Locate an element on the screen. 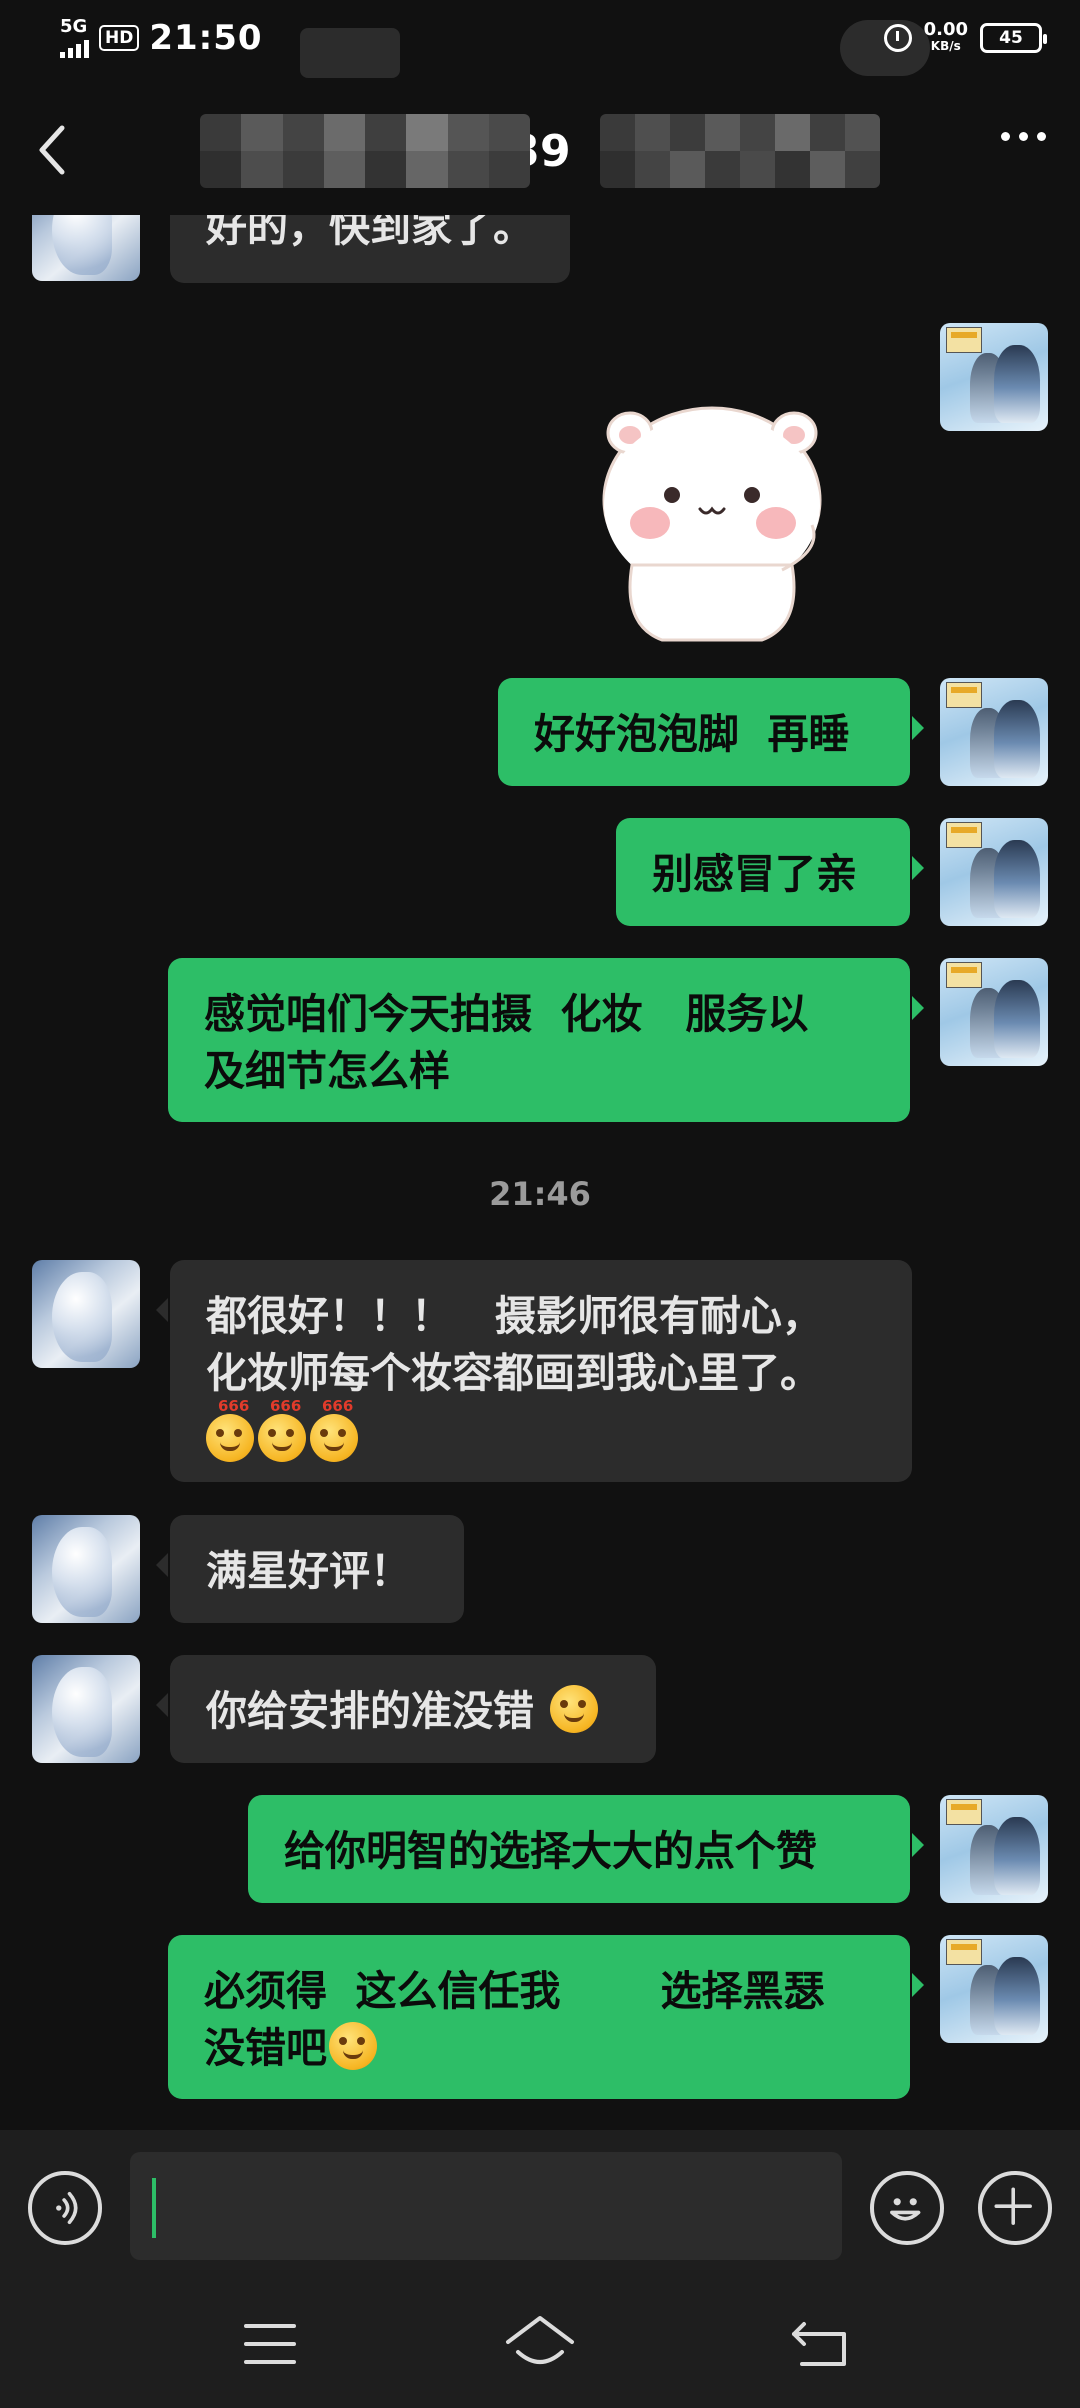 This screenshot has height=2408, width=1080. input-bar is located at coordinates (540, 2205).